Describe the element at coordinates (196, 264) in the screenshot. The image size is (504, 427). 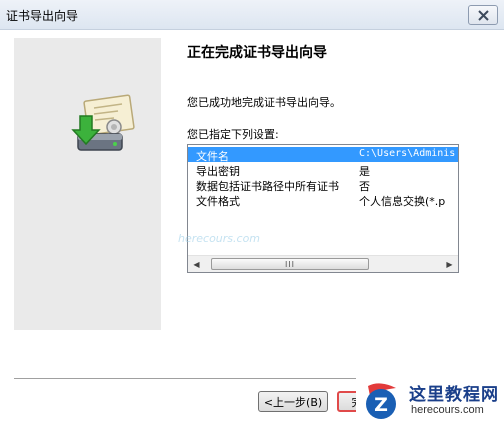
I see `scroll-left-icon: ◀` at that location.